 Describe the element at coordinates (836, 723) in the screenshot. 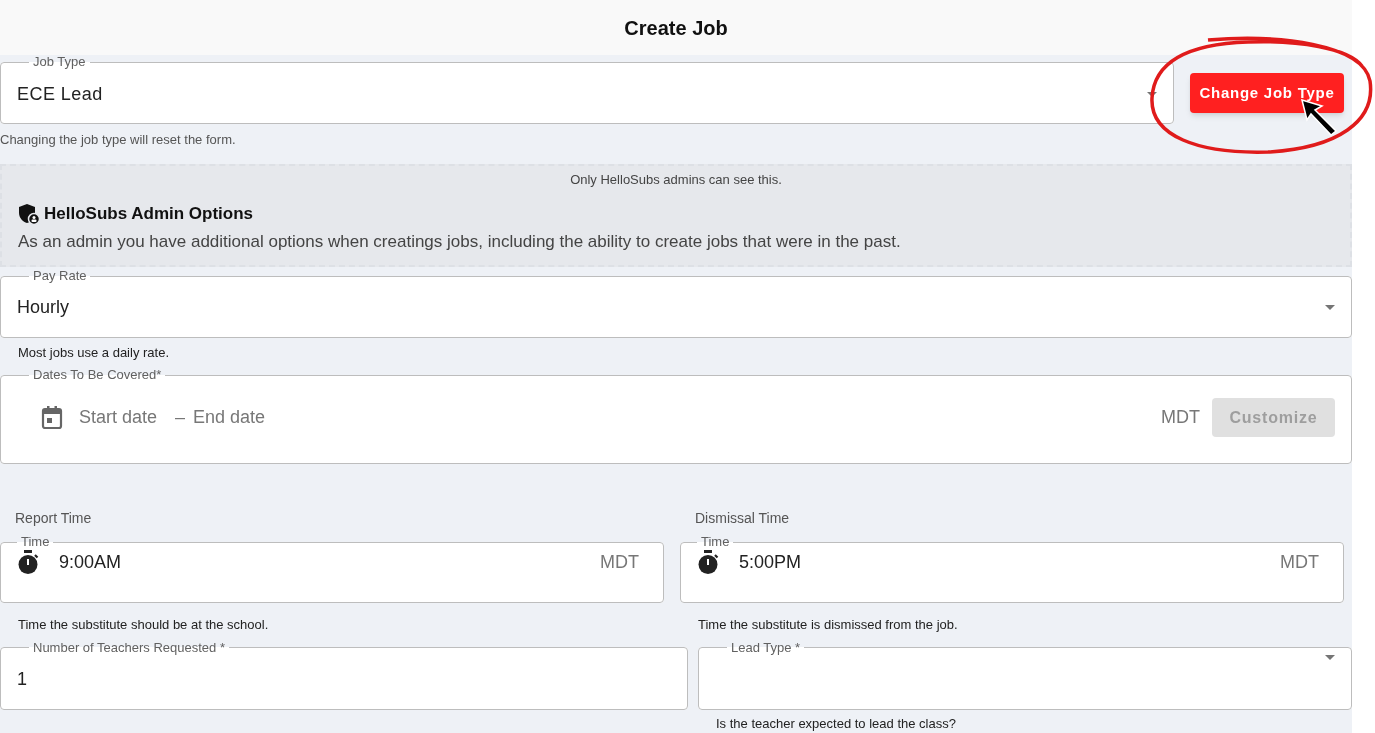

I see `helper-text: Is the teacher expected to lead the class?` at that location.